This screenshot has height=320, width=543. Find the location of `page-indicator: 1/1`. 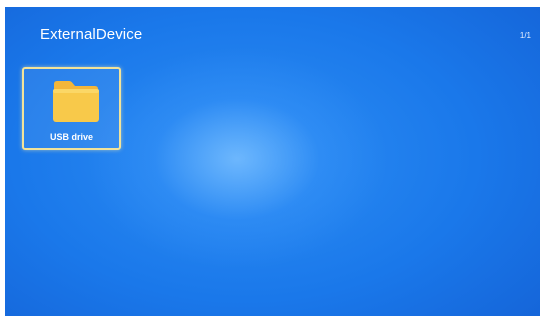

page-indicator: 1/1 is located at coordinates (525, 35).